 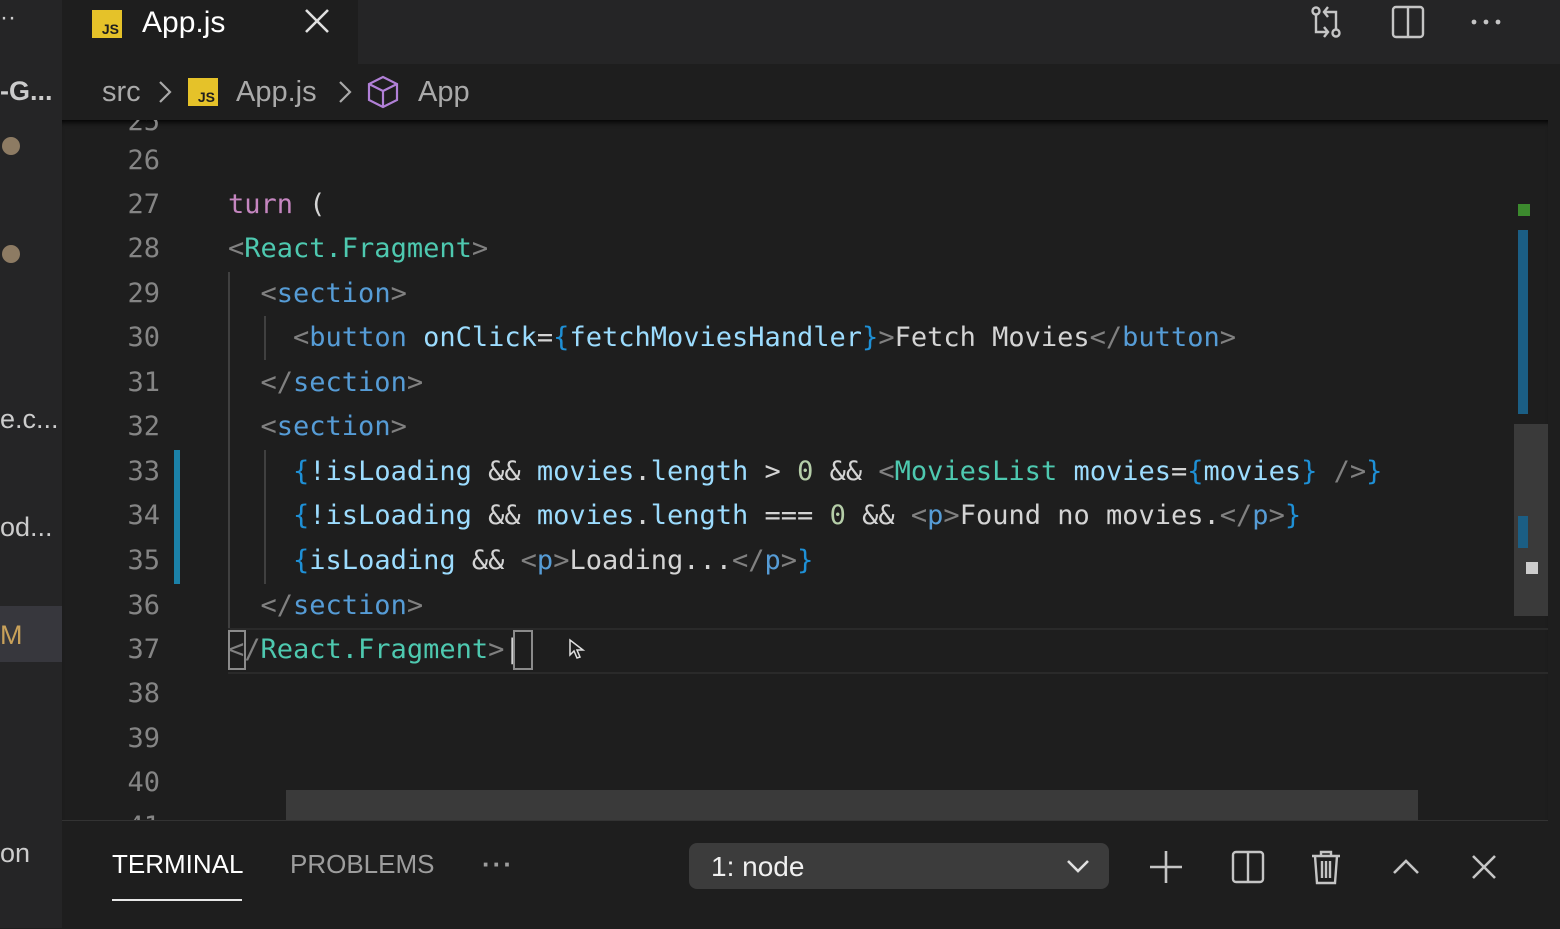 I want to click on overview-ruler, so click(x=1531, y=470).